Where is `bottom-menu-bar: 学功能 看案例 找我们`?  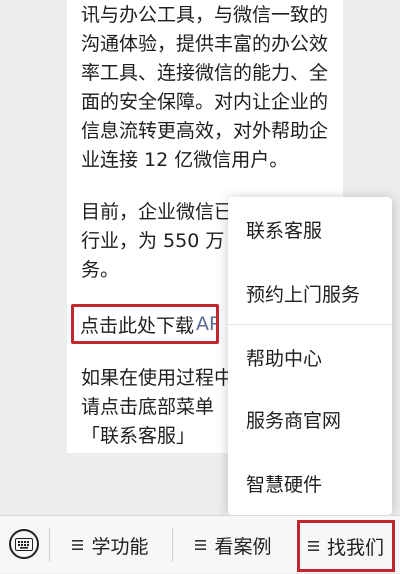
bottom-menu-bar: 学功能 看案例 找我们 is located at coordinates (200, 544).